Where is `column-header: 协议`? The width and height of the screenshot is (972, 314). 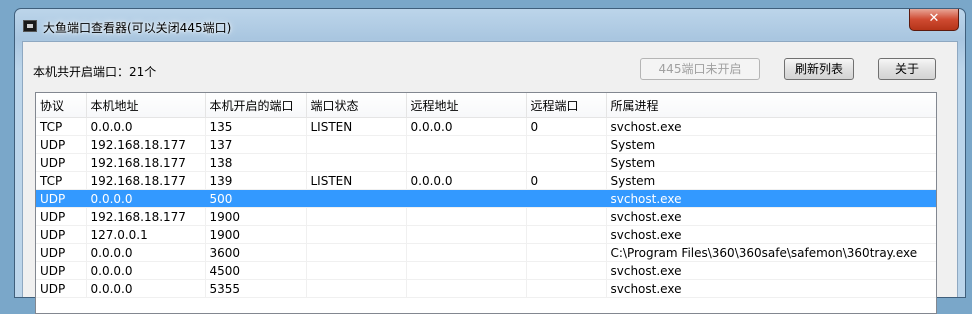 column-header: 协议 is located at coordinates (61, 105).